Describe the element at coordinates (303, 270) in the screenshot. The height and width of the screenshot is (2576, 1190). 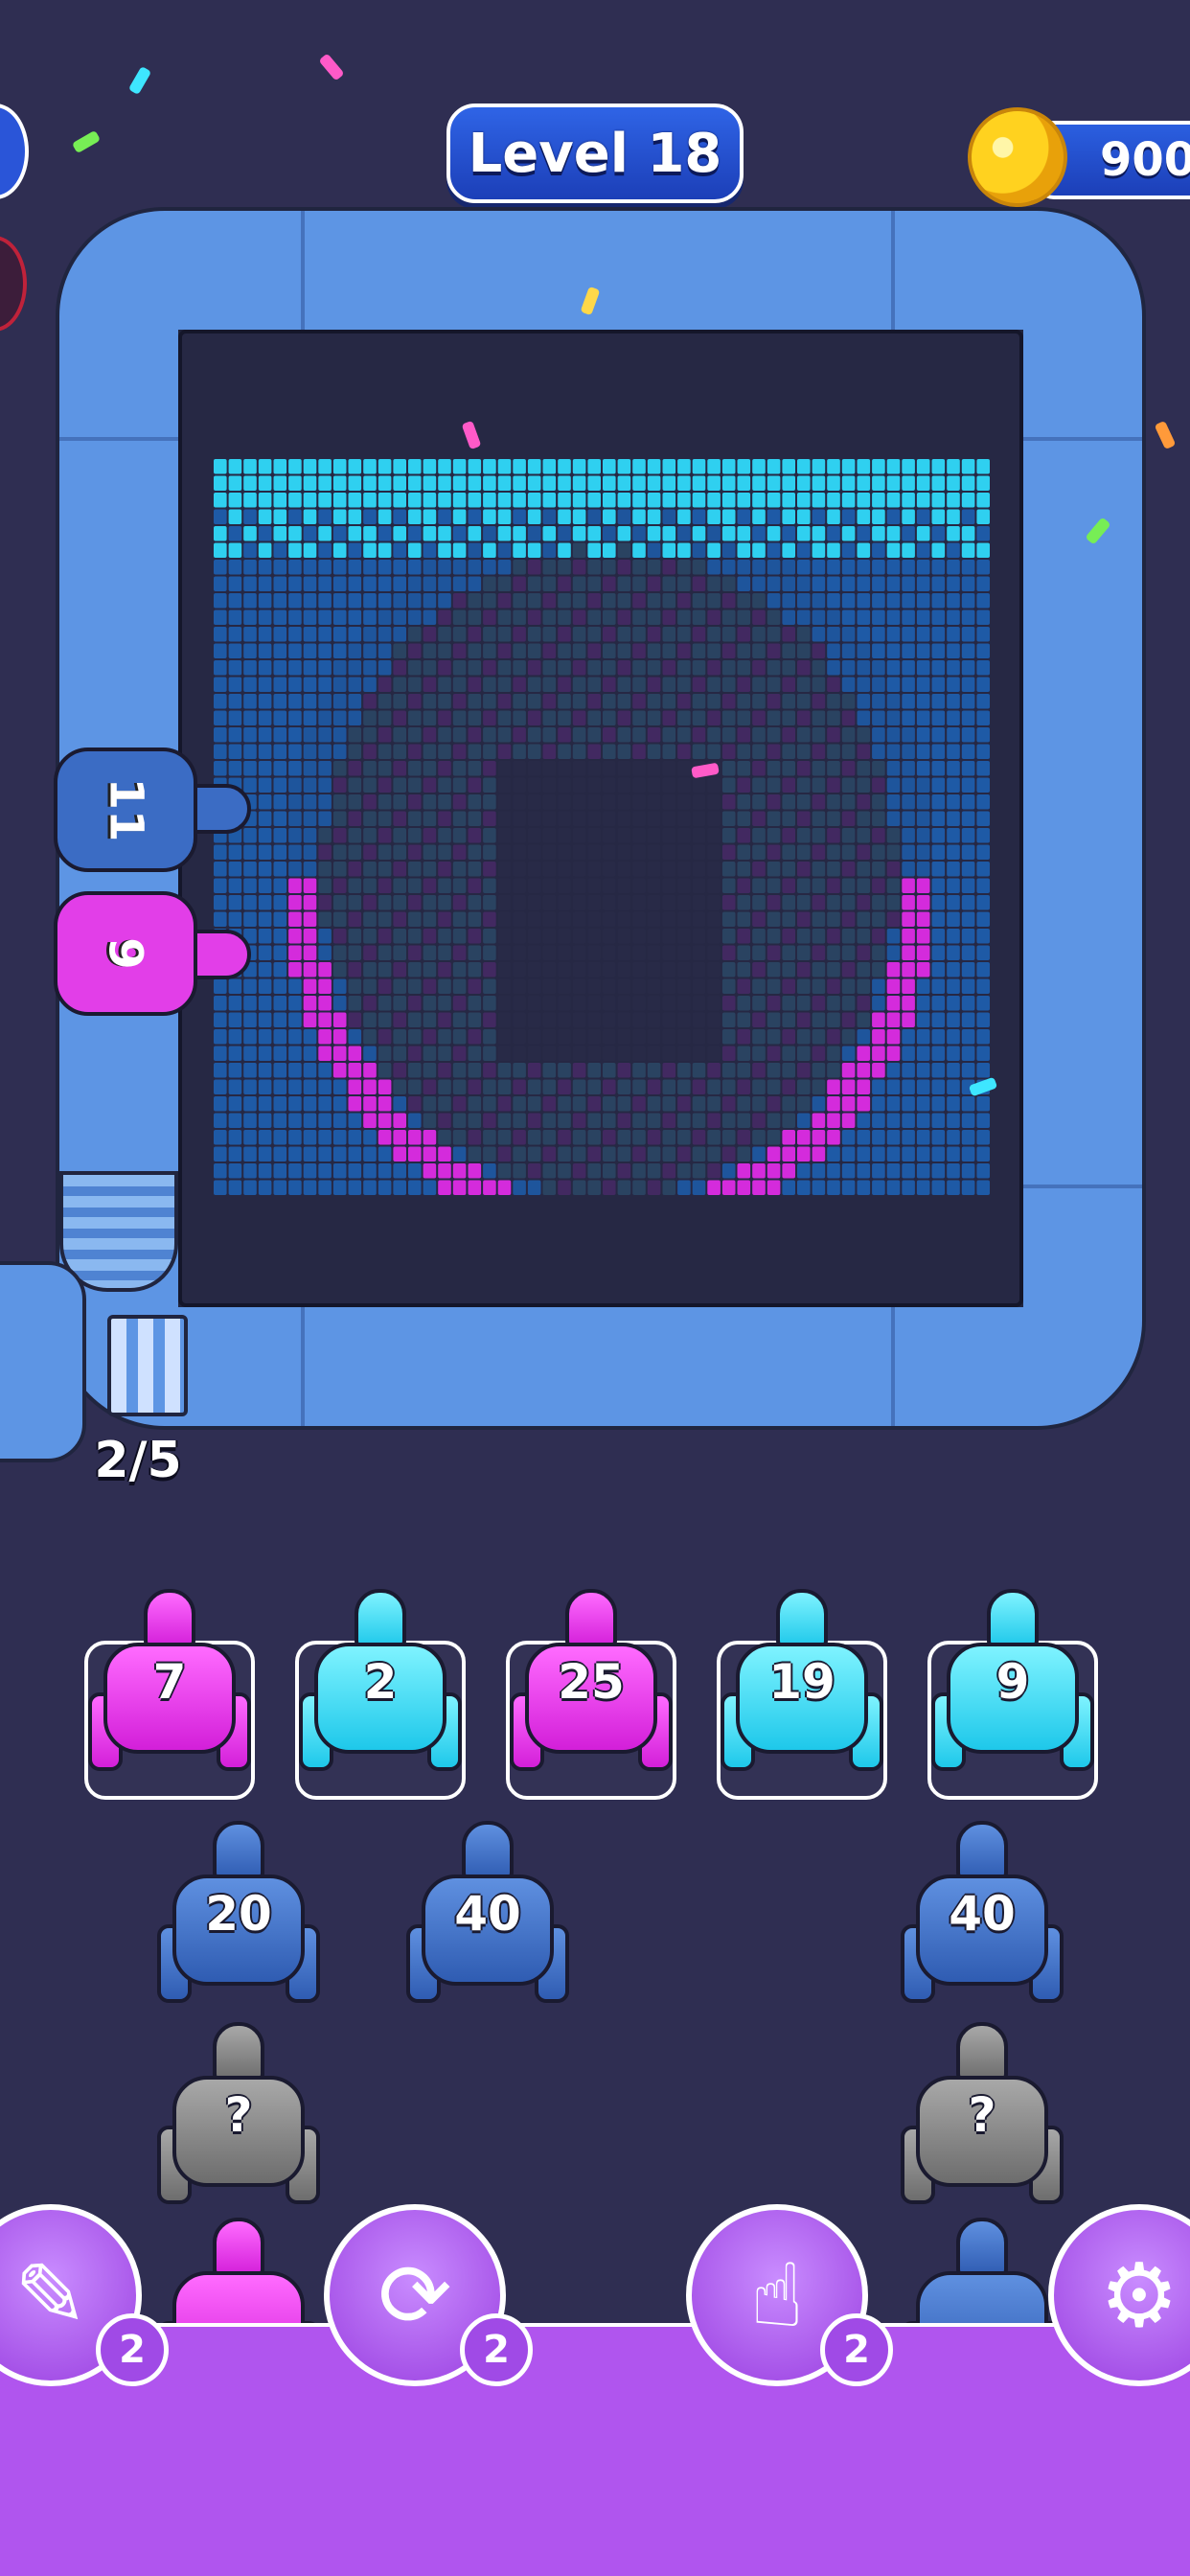
I see `pipe-joint` at that location.